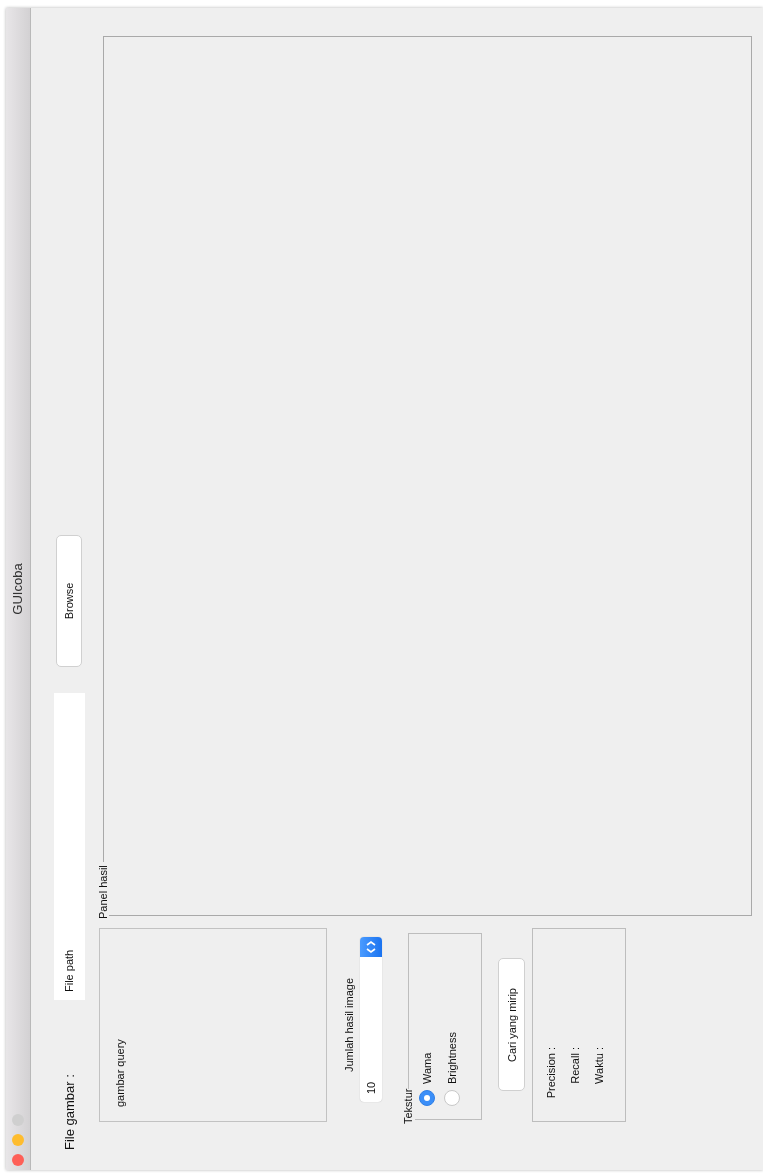 Image resolution: width=763 pixels, height=1174 pixels. What do you see at coordinates (551, 1074) in the screenshot?
I see `metric-label: Precision :` at bounding box center [551, 1074].